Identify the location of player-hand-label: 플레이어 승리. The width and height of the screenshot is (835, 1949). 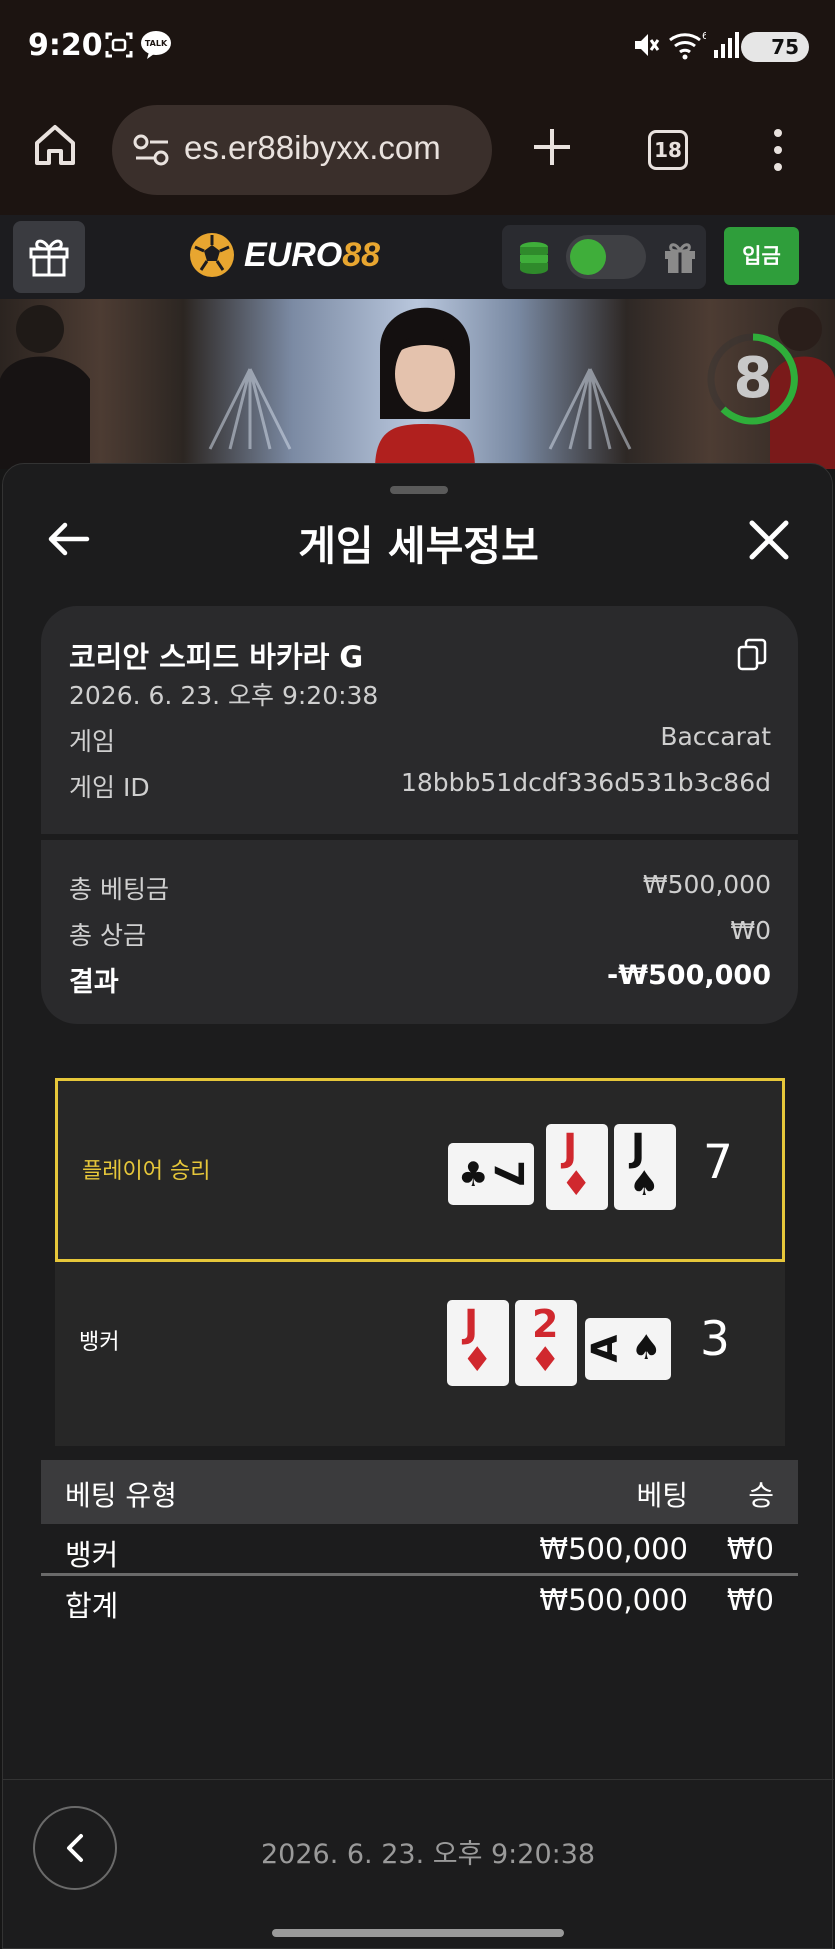
(146, 1171).